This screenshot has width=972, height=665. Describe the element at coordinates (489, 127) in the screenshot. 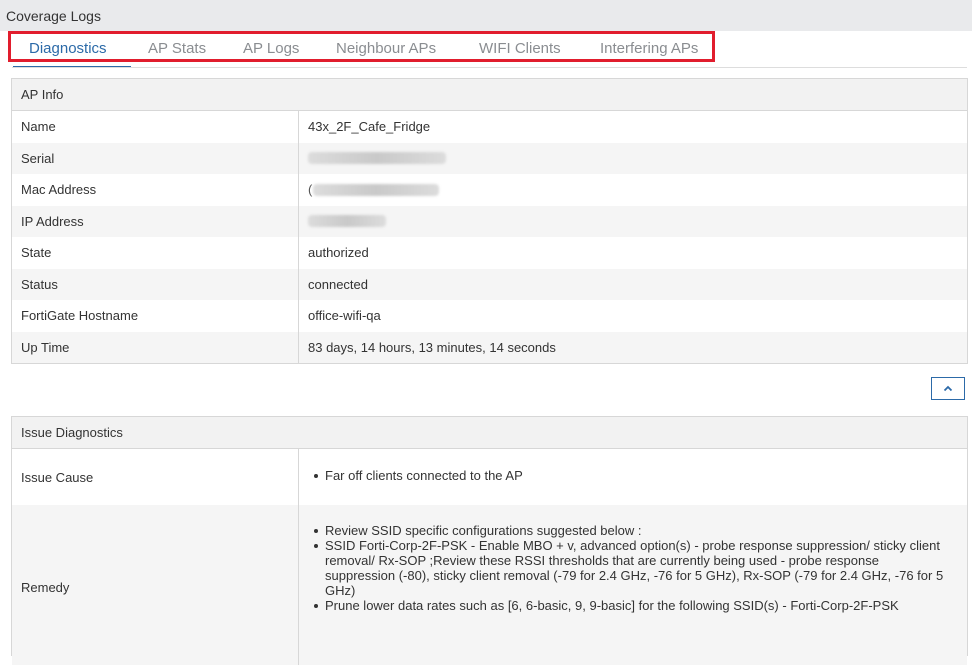

I see `ap-info-row-name: Name 43x_2F_Cafe_Fridge` at that location.